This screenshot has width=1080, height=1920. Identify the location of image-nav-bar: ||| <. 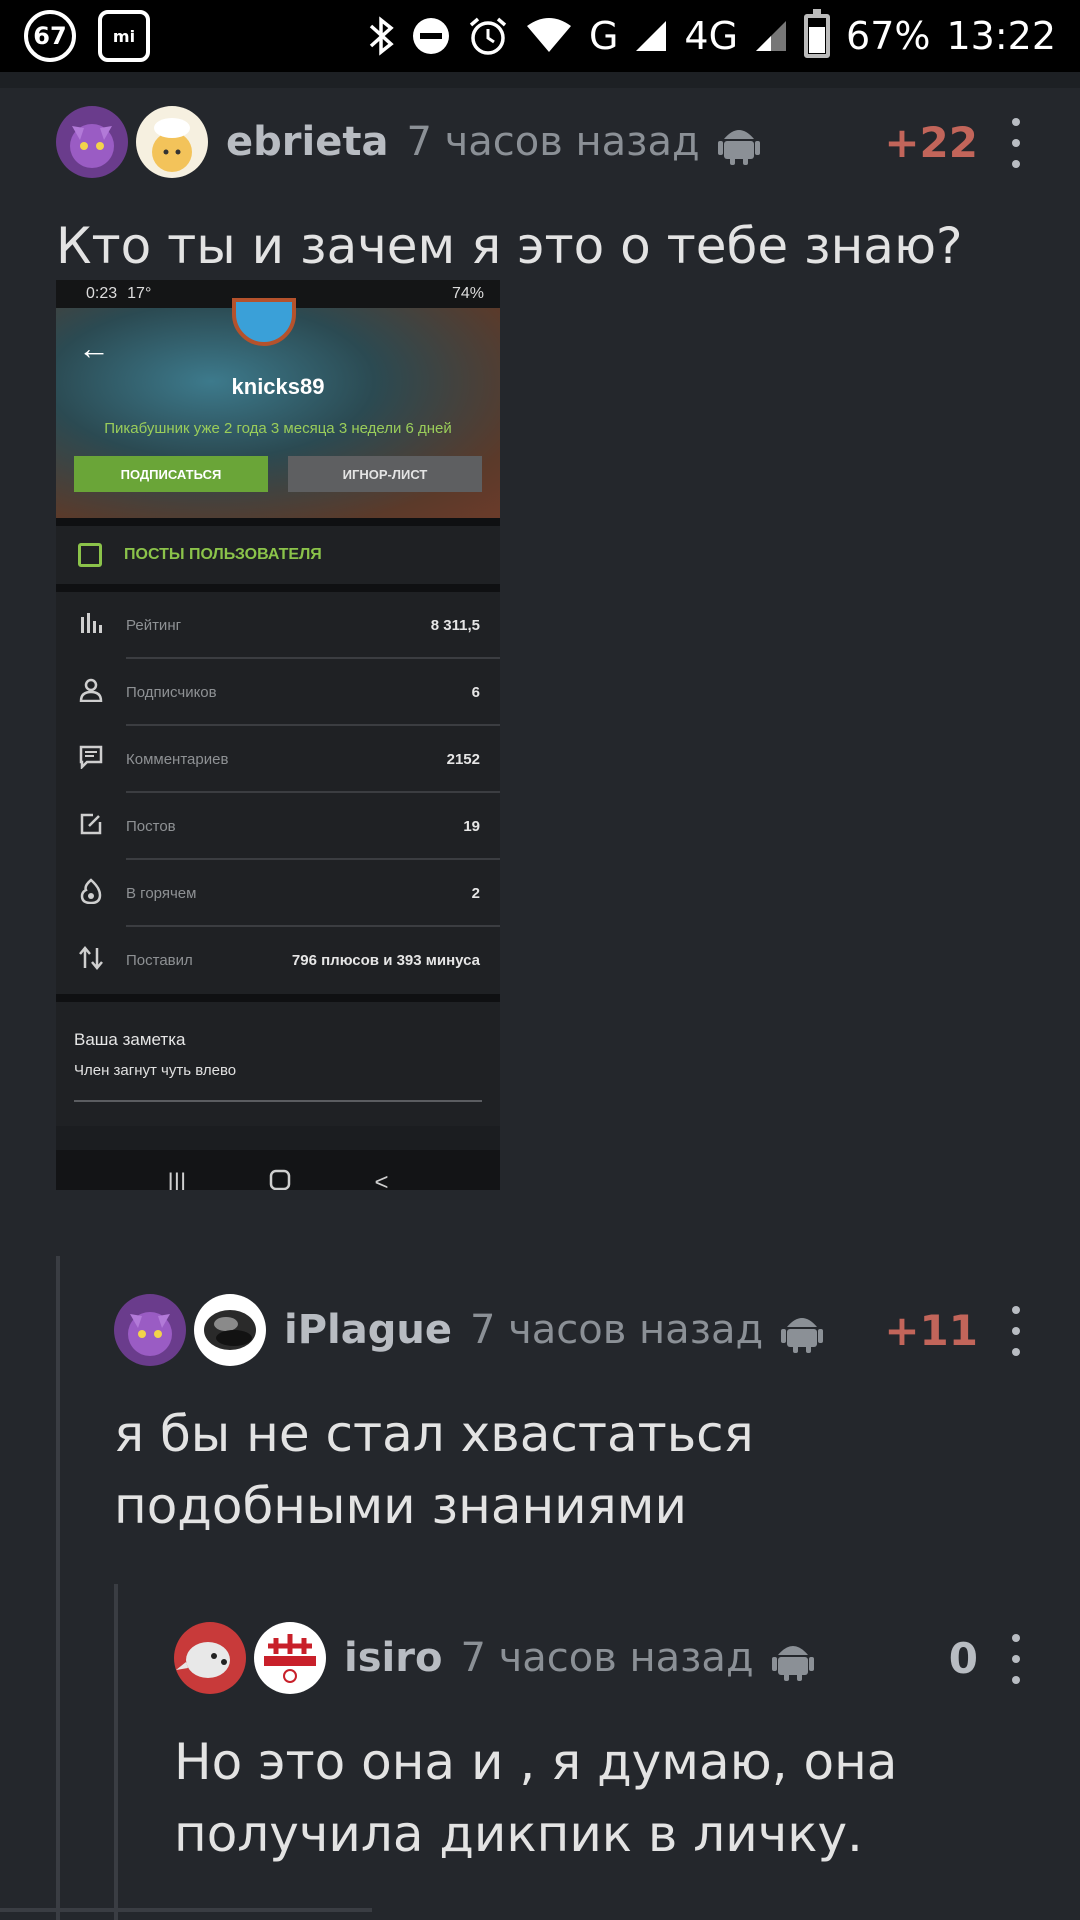
(278, 1170).